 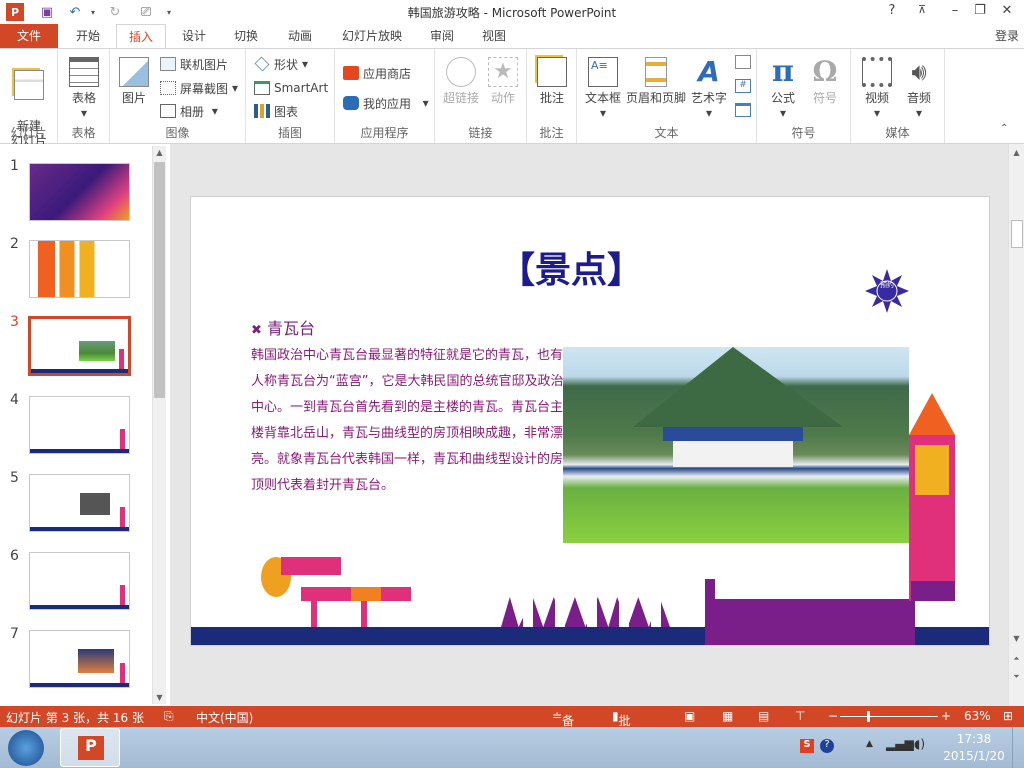 What do you see at coordinates (563, 727) in the screenshot?
I see `notes-button: ≐ 备注` at bounding box center [563, 727].